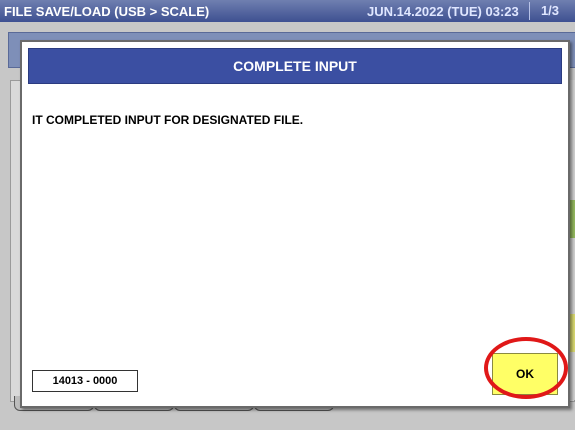 This screenshot has width=575, height=430. I want to click on message-code: 14013 - 0000, so click(85, 381).